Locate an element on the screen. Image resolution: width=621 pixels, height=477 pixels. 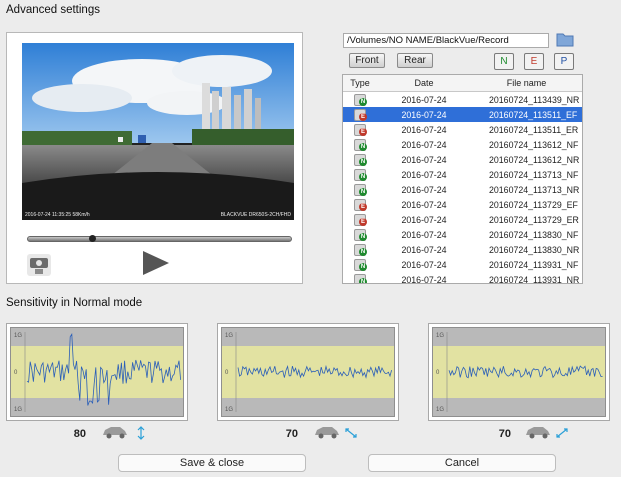
threshold-band is located at coordinates (519, 372).